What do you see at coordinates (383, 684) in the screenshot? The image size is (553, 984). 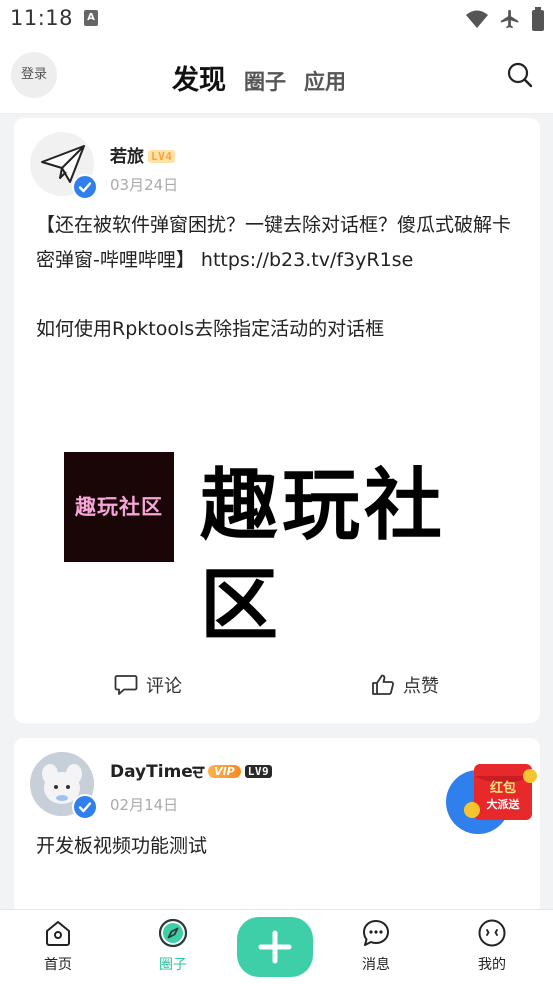 I see `thumbs-up-icon` at bounding box center [383, 684].